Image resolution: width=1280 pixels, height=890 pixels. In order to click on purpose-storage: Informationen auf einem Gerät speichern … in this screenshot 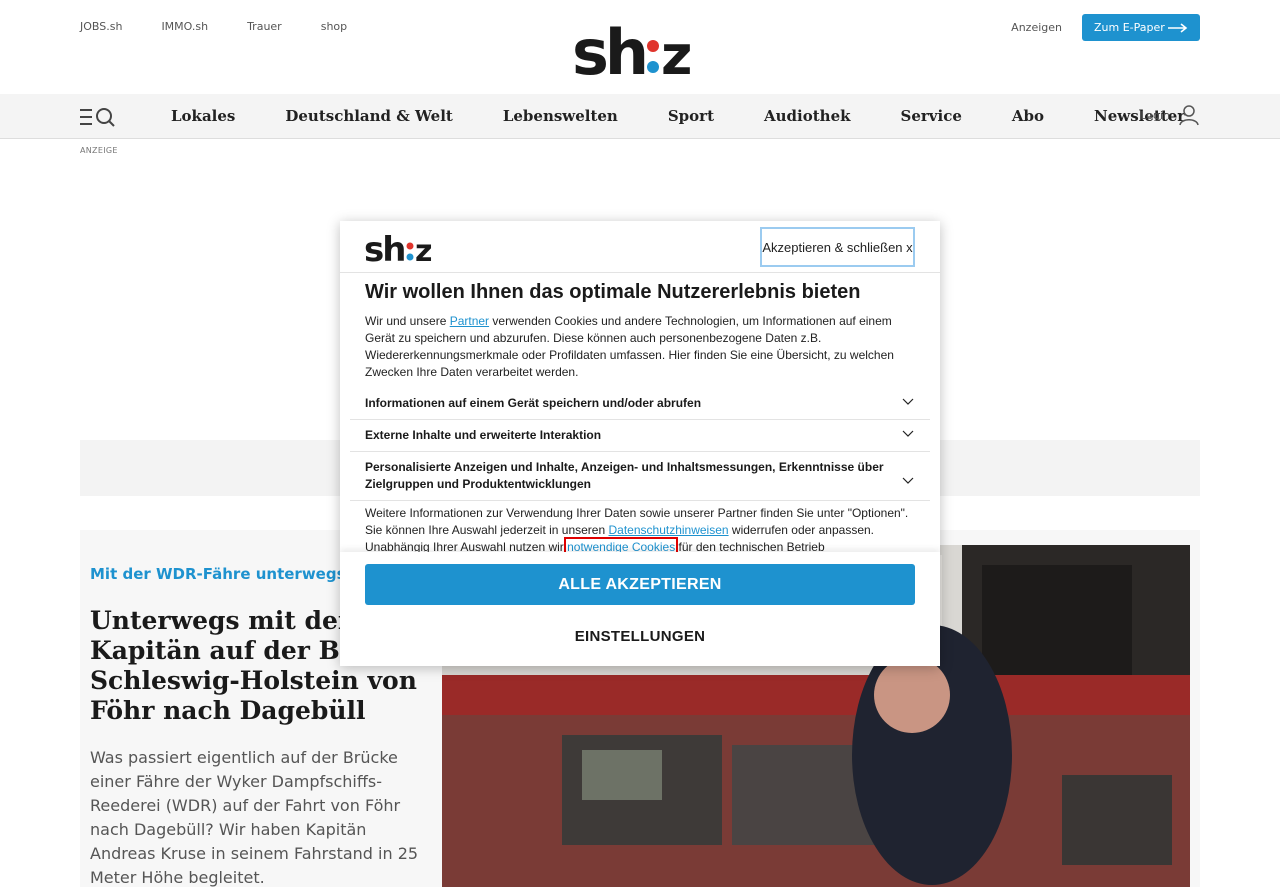, I will do `click(640, 404)`.